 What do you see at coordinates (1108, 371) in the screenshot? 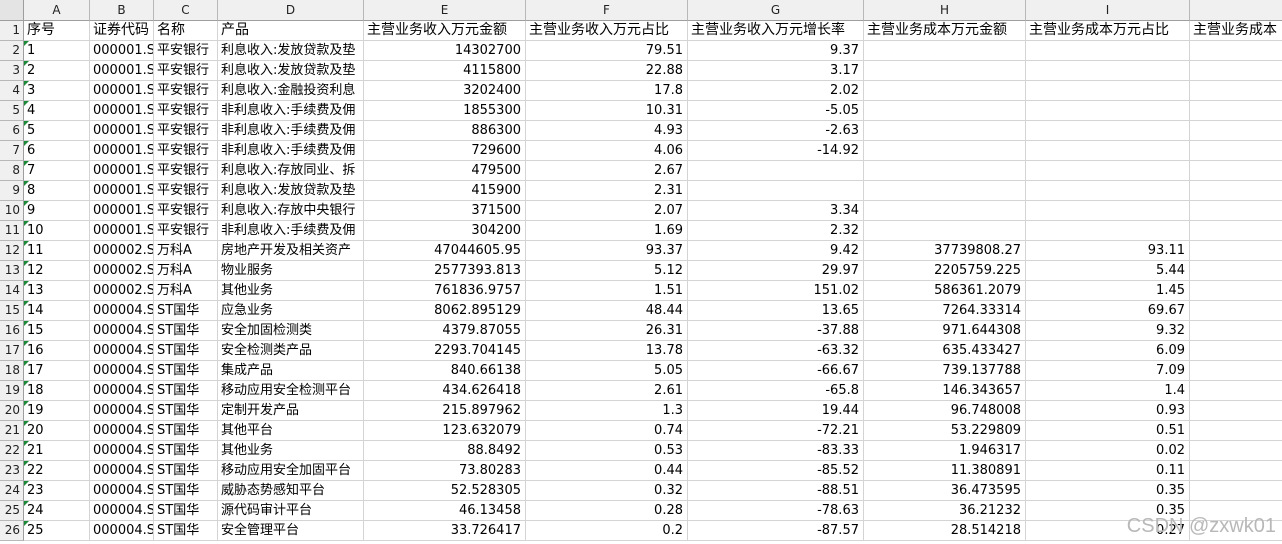
I see `table-cell: 7.09` at bounding box center [1108, 371].